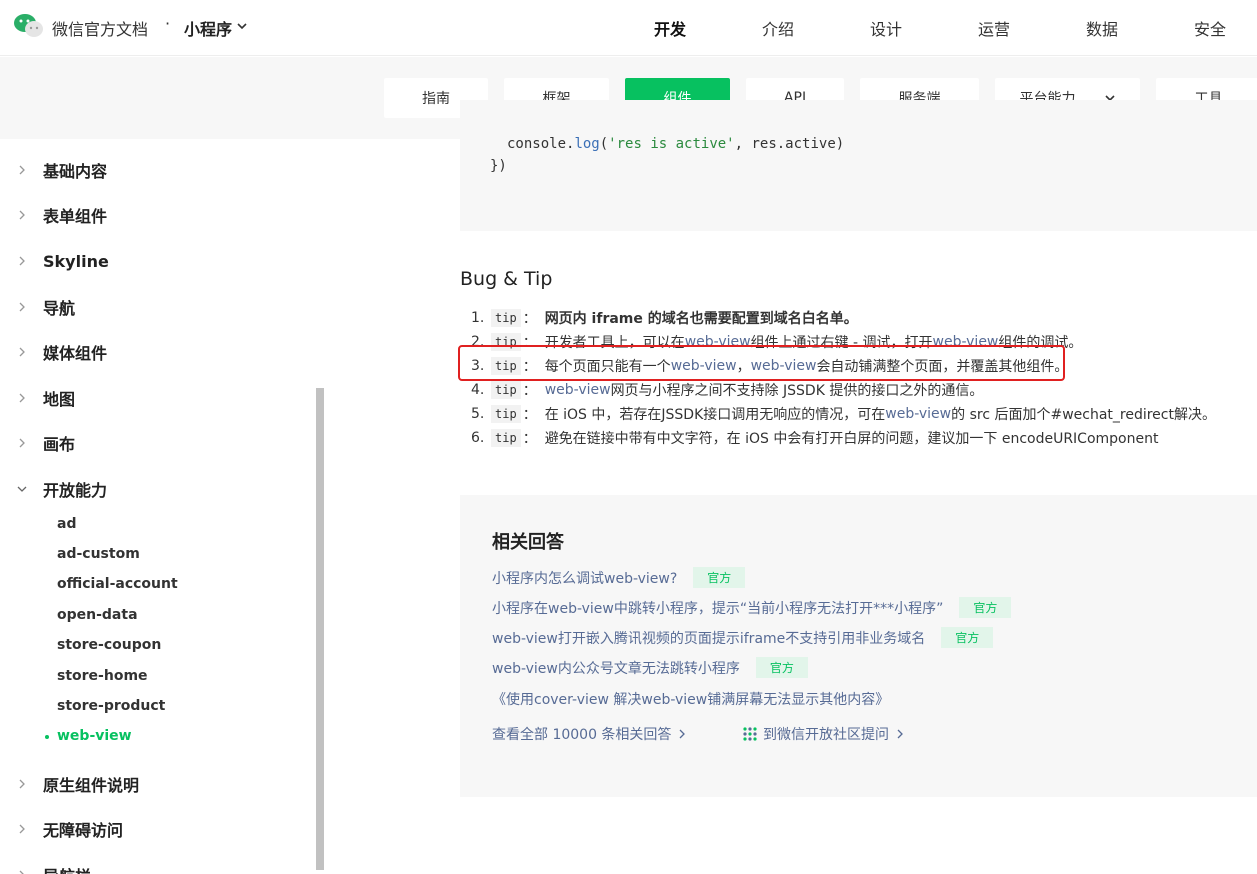 The image size is (1257, 874). What do you see at coordinates (150, 352) in the screenshot?
I see `sidebar-item-media: 媒体组件` at bounding box center [150, 352].